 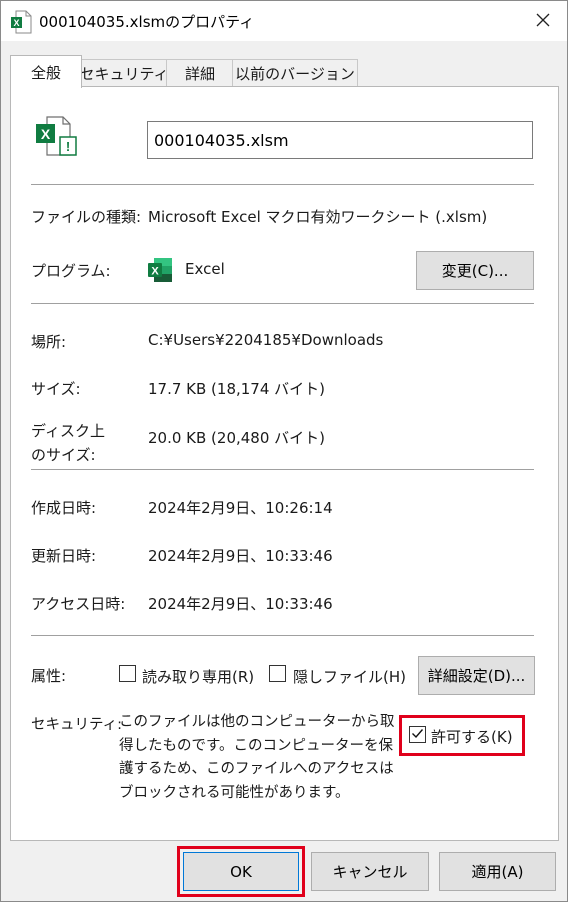 I want to click on security-label: セキュリティ:, so click(x=77, y=725).